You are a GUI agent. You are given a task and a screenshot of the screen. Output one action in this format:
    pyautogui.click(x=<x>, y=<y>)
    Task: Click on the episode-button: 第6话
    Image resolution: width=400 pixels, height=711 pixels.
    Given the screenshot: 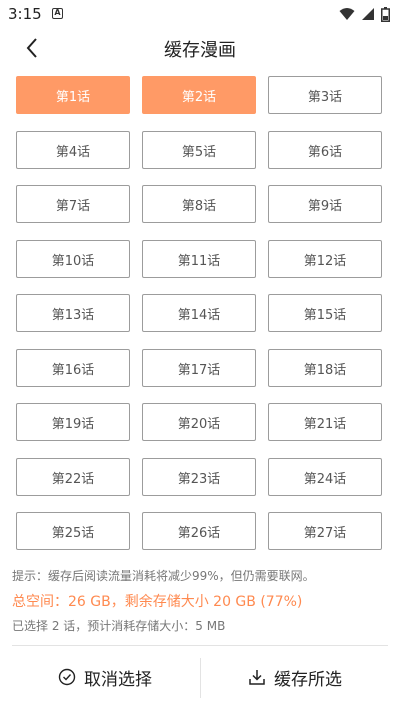 What is the action you would take?
    pyautogui.click(x=325, y=150)
    